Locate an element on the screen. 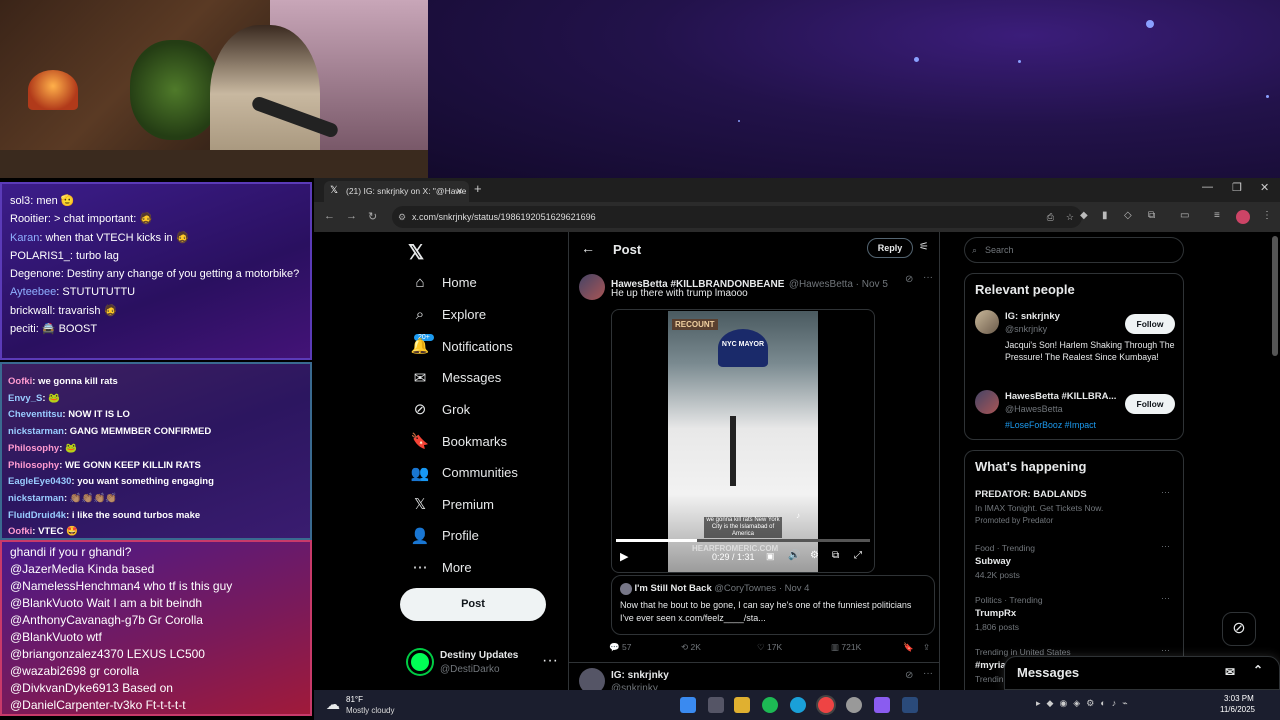 The width and height of the screenshot is (1280, 720). settings-sliders-icon: ⚟ is located at coordinates (924, 246).